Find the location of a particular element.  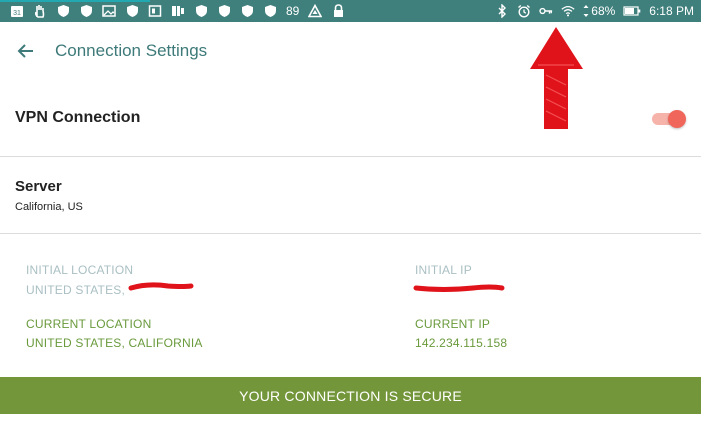

app-bar: Connection Settings is located at coordinates (350, 51).